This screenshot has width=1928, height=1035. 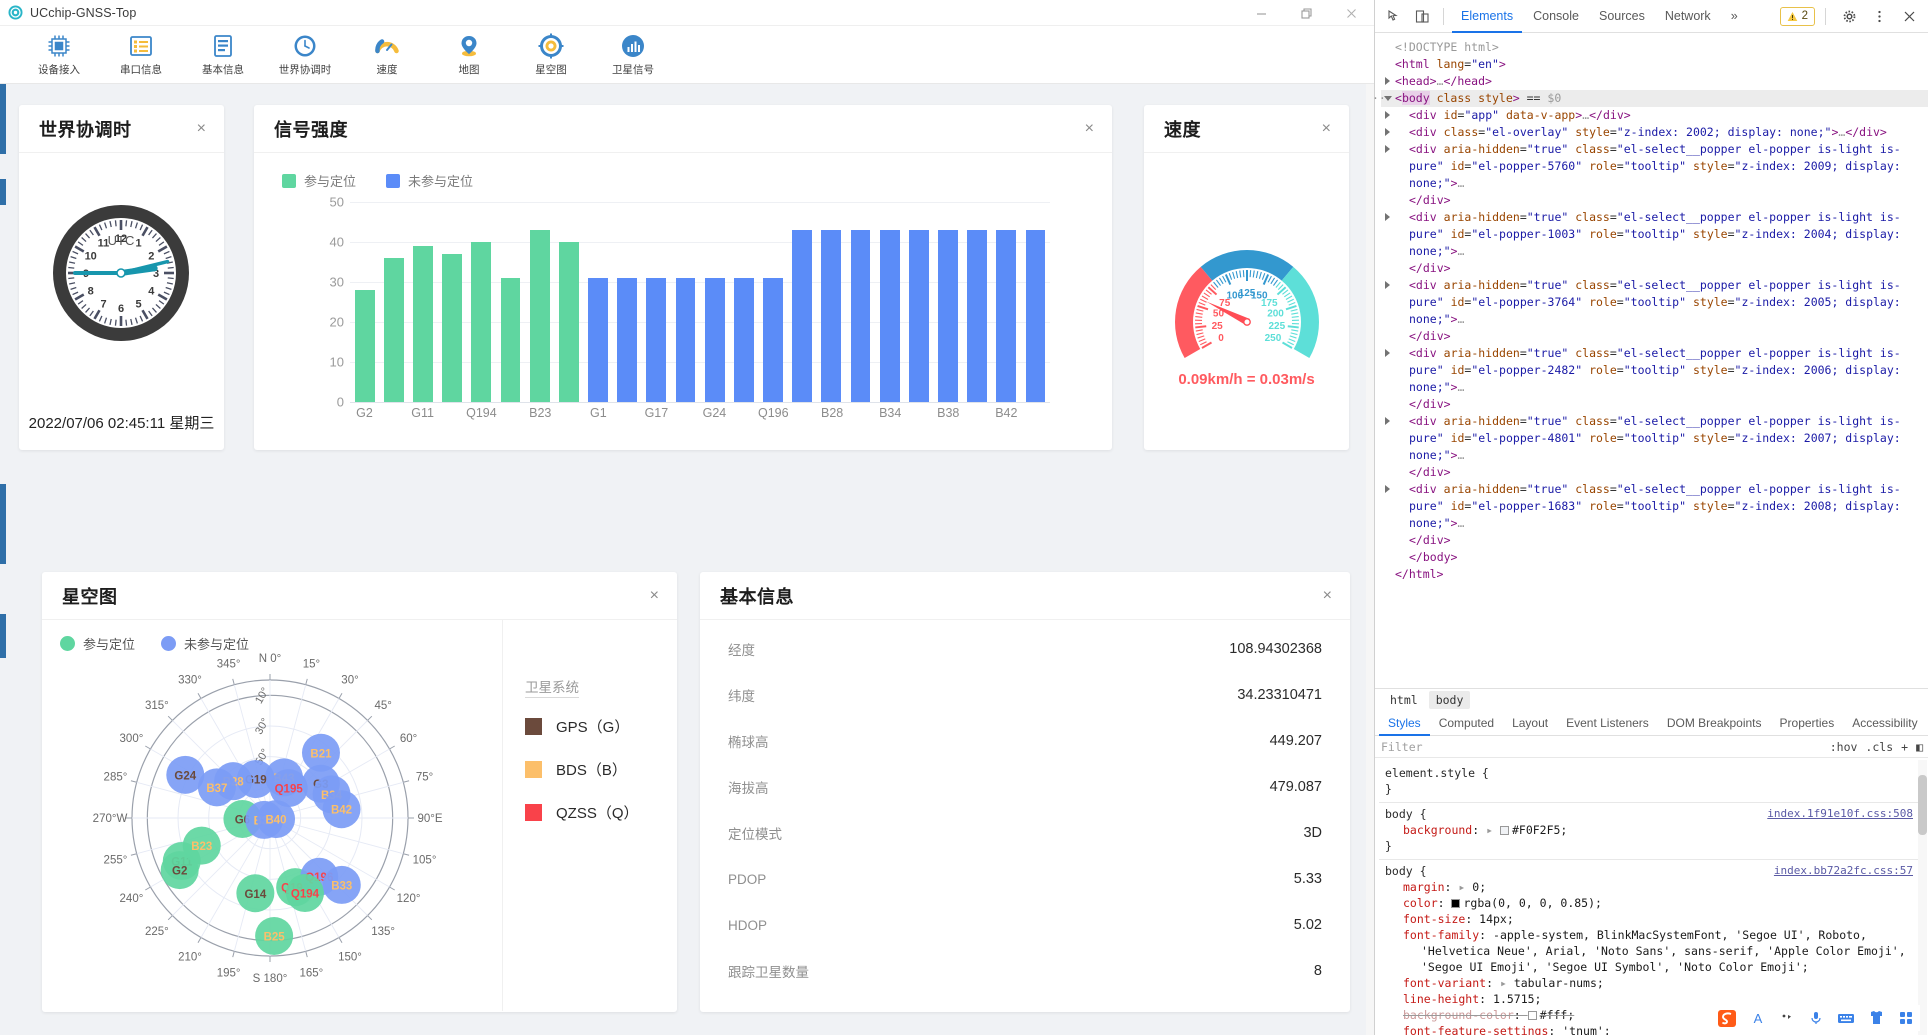 What do you see at coordinates (551, 55) in the screenshot?
I see `toolbar-item-7: 星空图` at bounding box center [551, 55].